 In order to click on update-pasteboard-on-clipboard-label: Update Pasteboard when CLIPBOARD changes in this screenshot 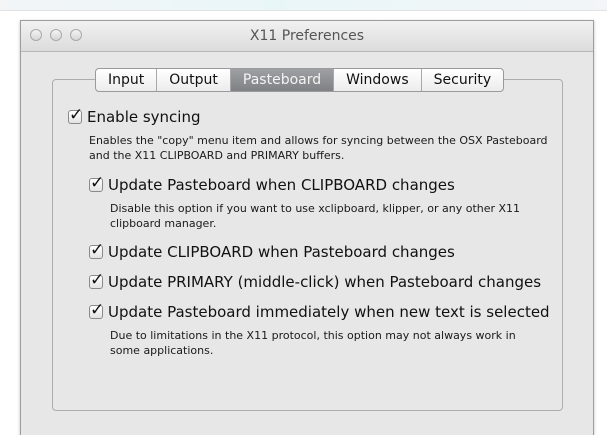, I will do `click(281, 185)`.